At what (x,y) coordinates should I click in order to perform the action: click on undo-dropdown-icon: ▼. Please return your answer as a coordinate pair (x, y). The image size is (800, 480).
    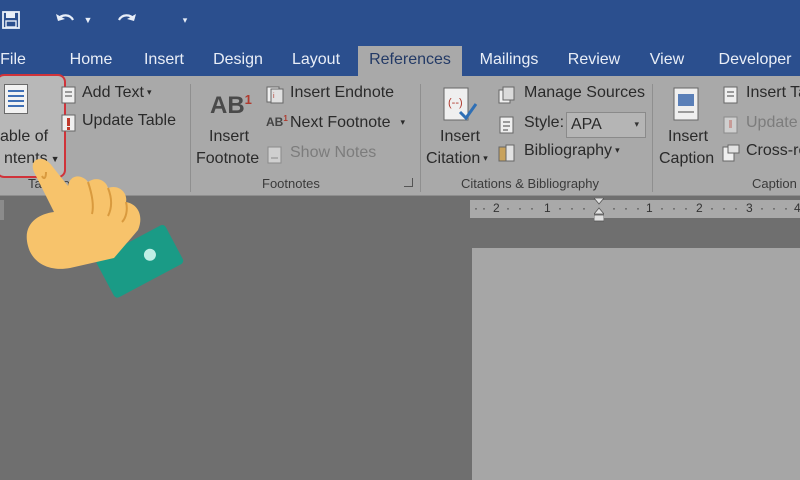
    Looking at the image, I should click on (88, 20).